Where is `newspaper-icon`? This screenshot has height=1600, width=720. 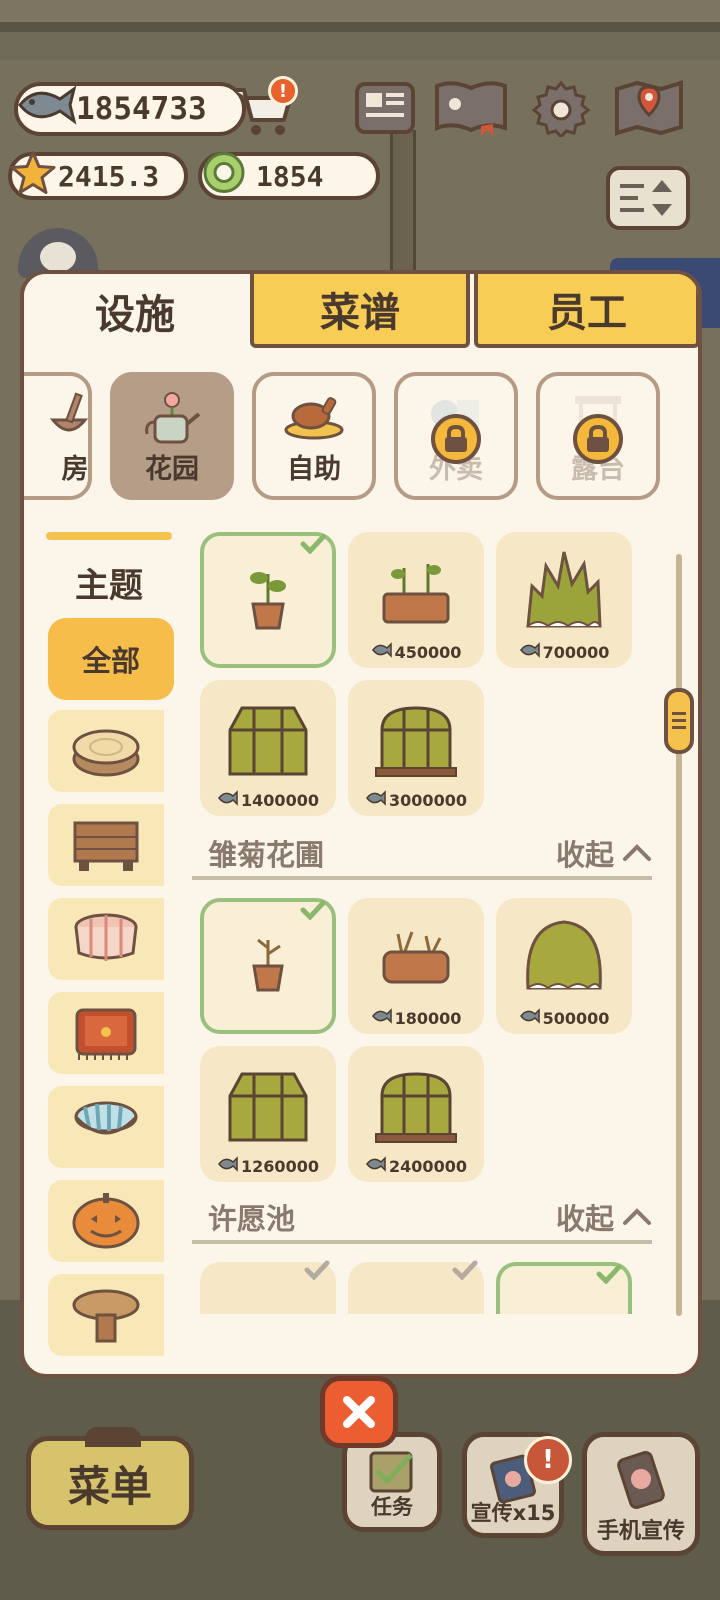 newspaper-icon is located at coordinates (385, 108).